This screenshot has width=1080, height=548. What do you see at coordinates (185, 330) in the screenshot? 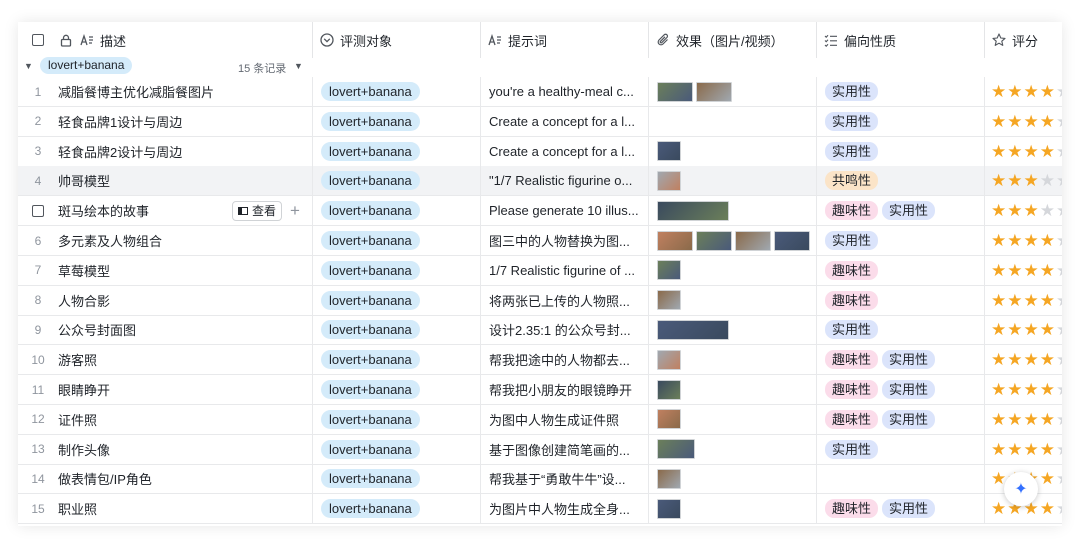
I see `description-cell: 公众号封面图` at bounding box center [185, 330].